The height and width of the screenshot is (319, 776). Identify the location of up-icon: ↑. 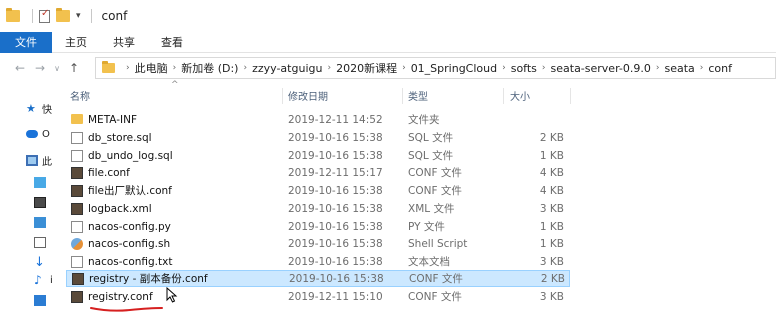
(74, 68).